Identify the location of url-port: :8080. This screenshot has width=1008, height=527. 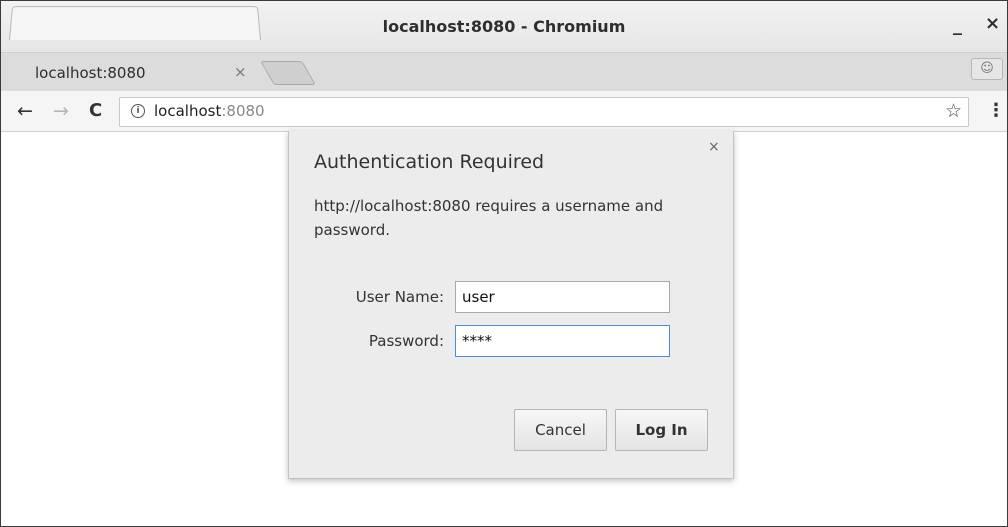
(243, 111).